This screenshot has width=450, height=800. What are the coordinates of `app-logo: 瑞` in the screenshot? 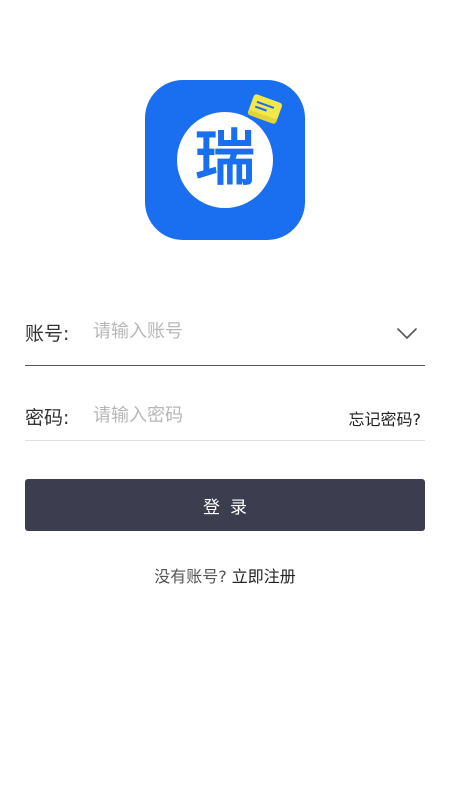 It's located at (225, 160).